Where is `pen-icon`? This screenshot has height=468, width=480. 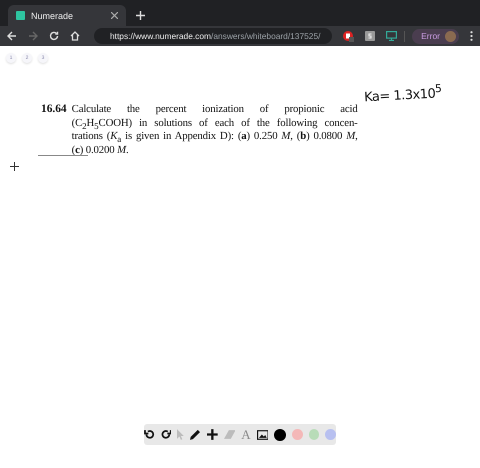
pen-icon is located at coordinates (195, 434).